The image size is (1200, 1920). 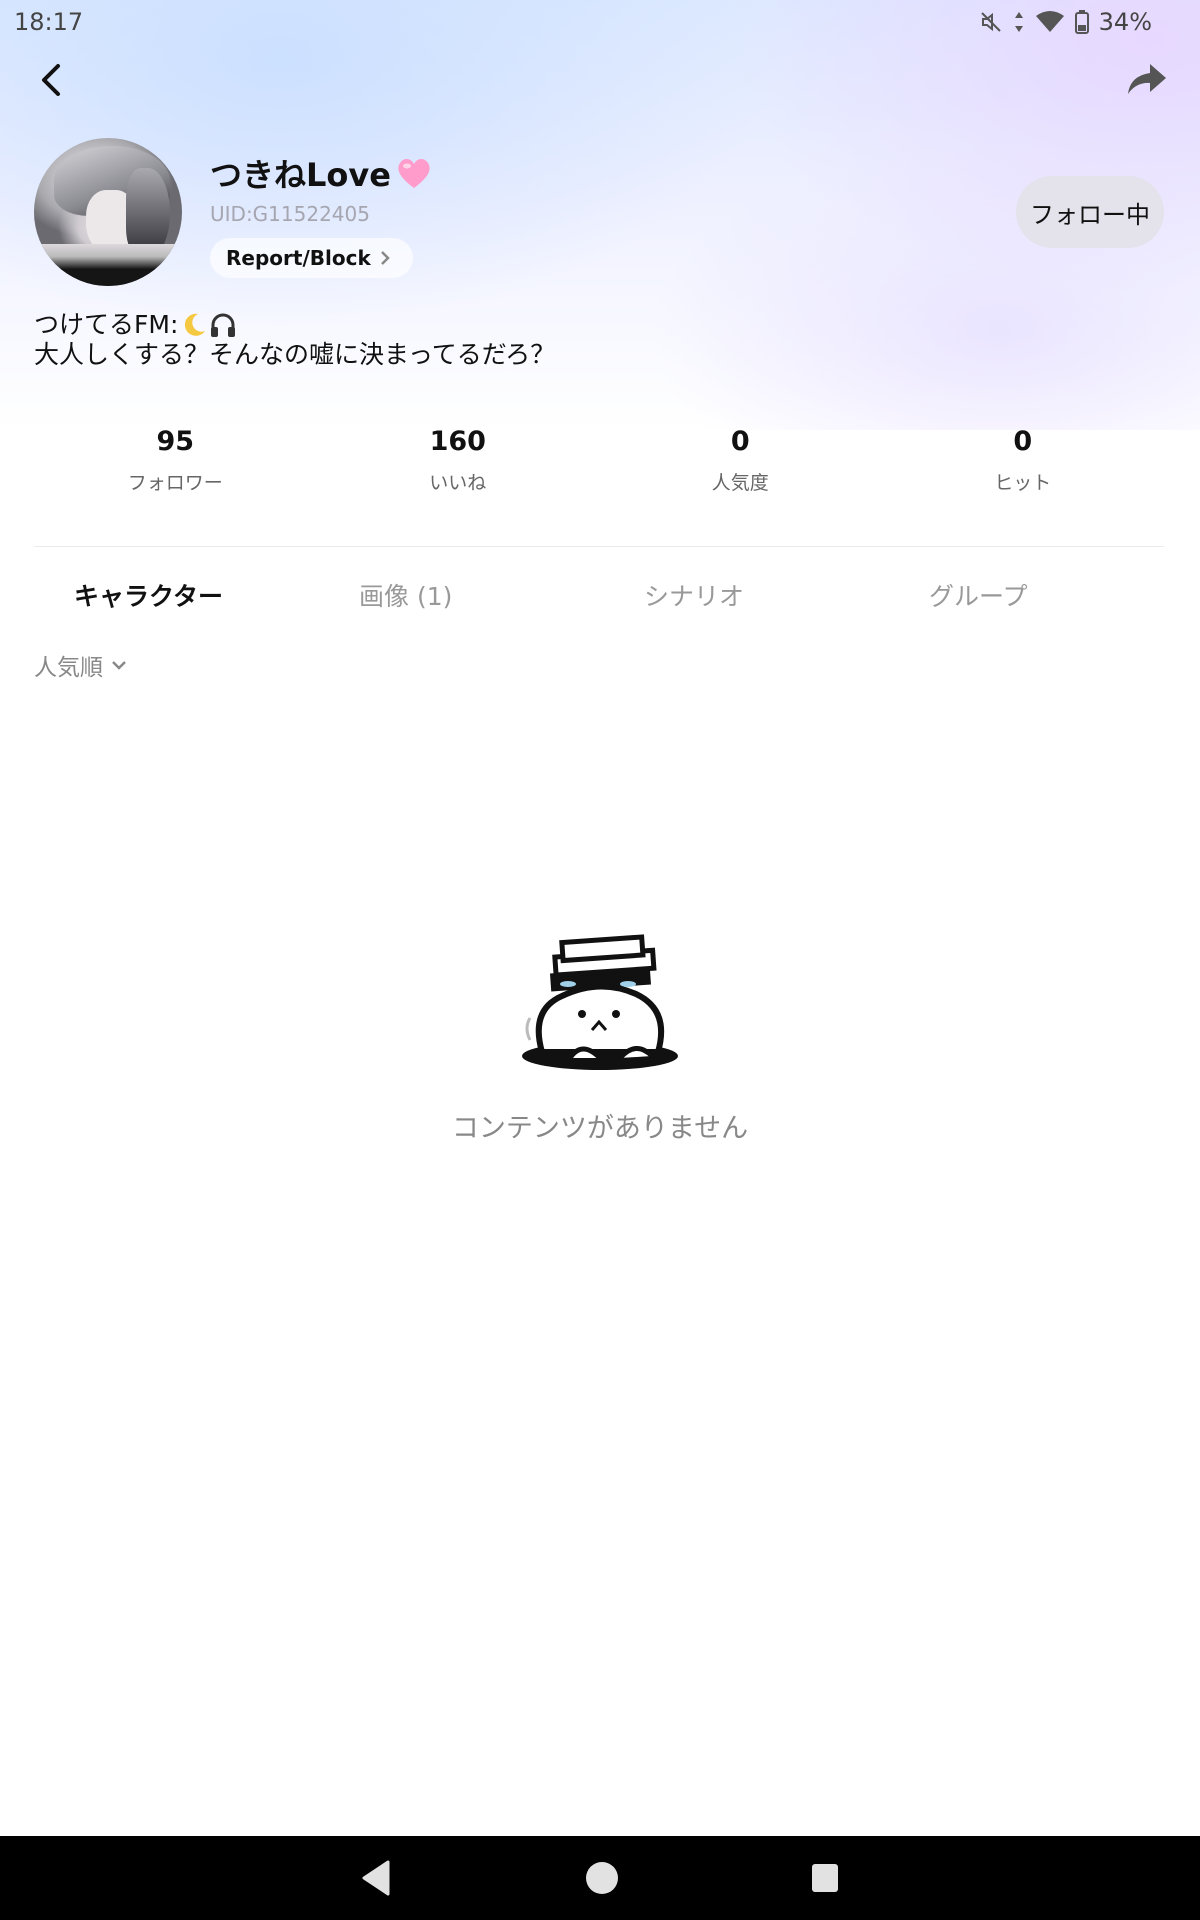 What do you see at coordinates (458, 464) in the screenshot?
I see `stat-likes: 160 いいね` at bounding box center [458, 464].